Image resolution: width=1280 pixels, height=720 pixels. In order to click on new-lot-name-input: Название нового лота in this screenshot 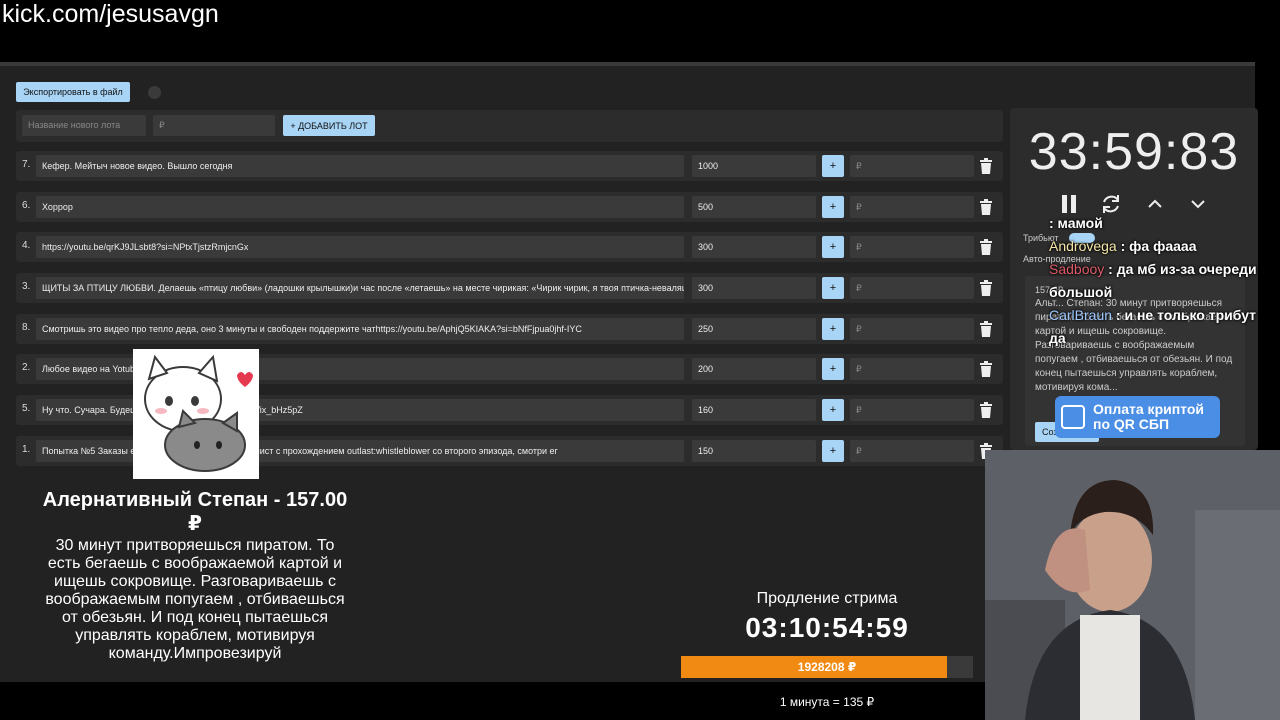, I will do `click(84, 125)`.